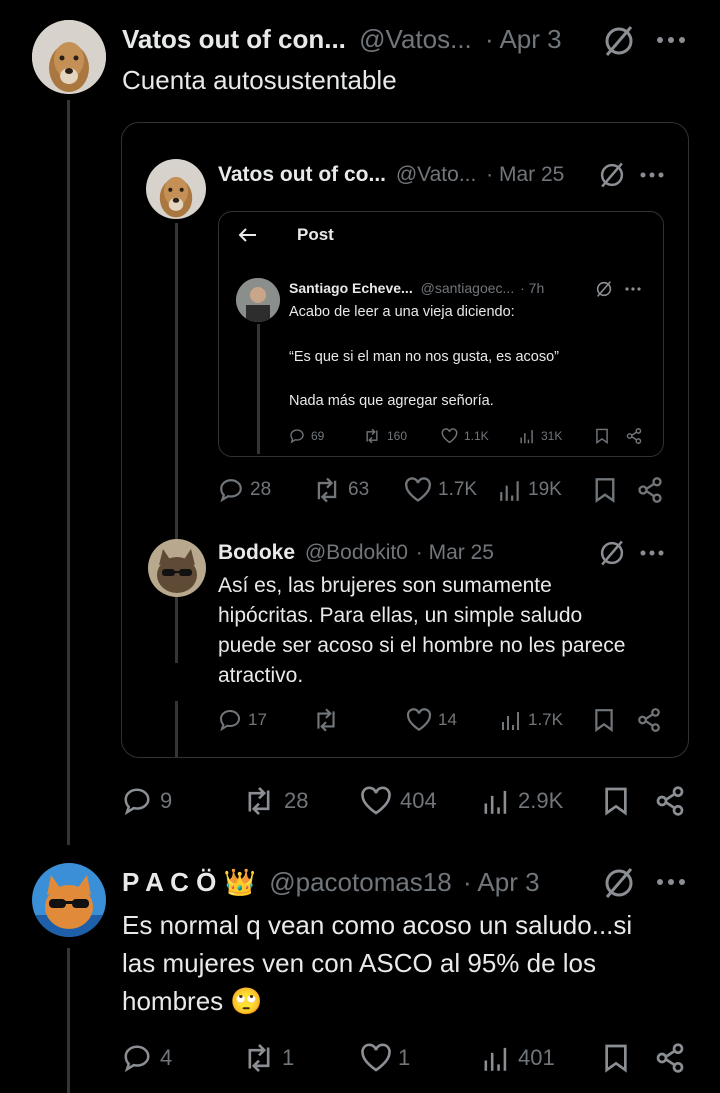 This screenshot has height=1093, width=720. I want to click on tweet-text: hipócritas. Para ellas, un simple saludo, so click(400, 615).